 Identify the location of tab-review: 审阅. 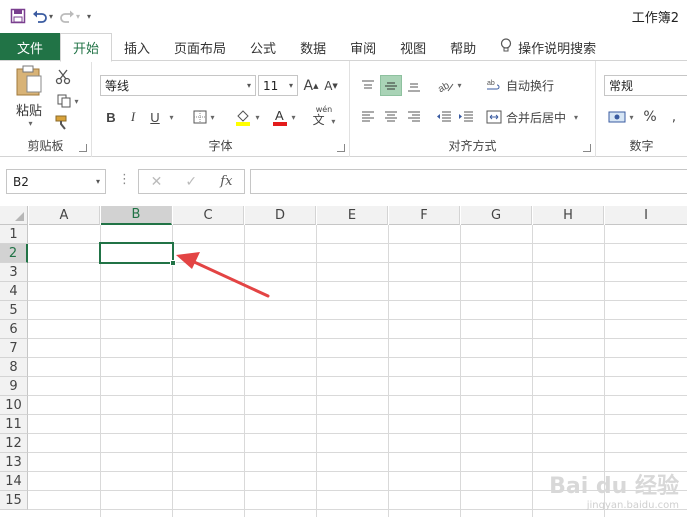
(363, 47).